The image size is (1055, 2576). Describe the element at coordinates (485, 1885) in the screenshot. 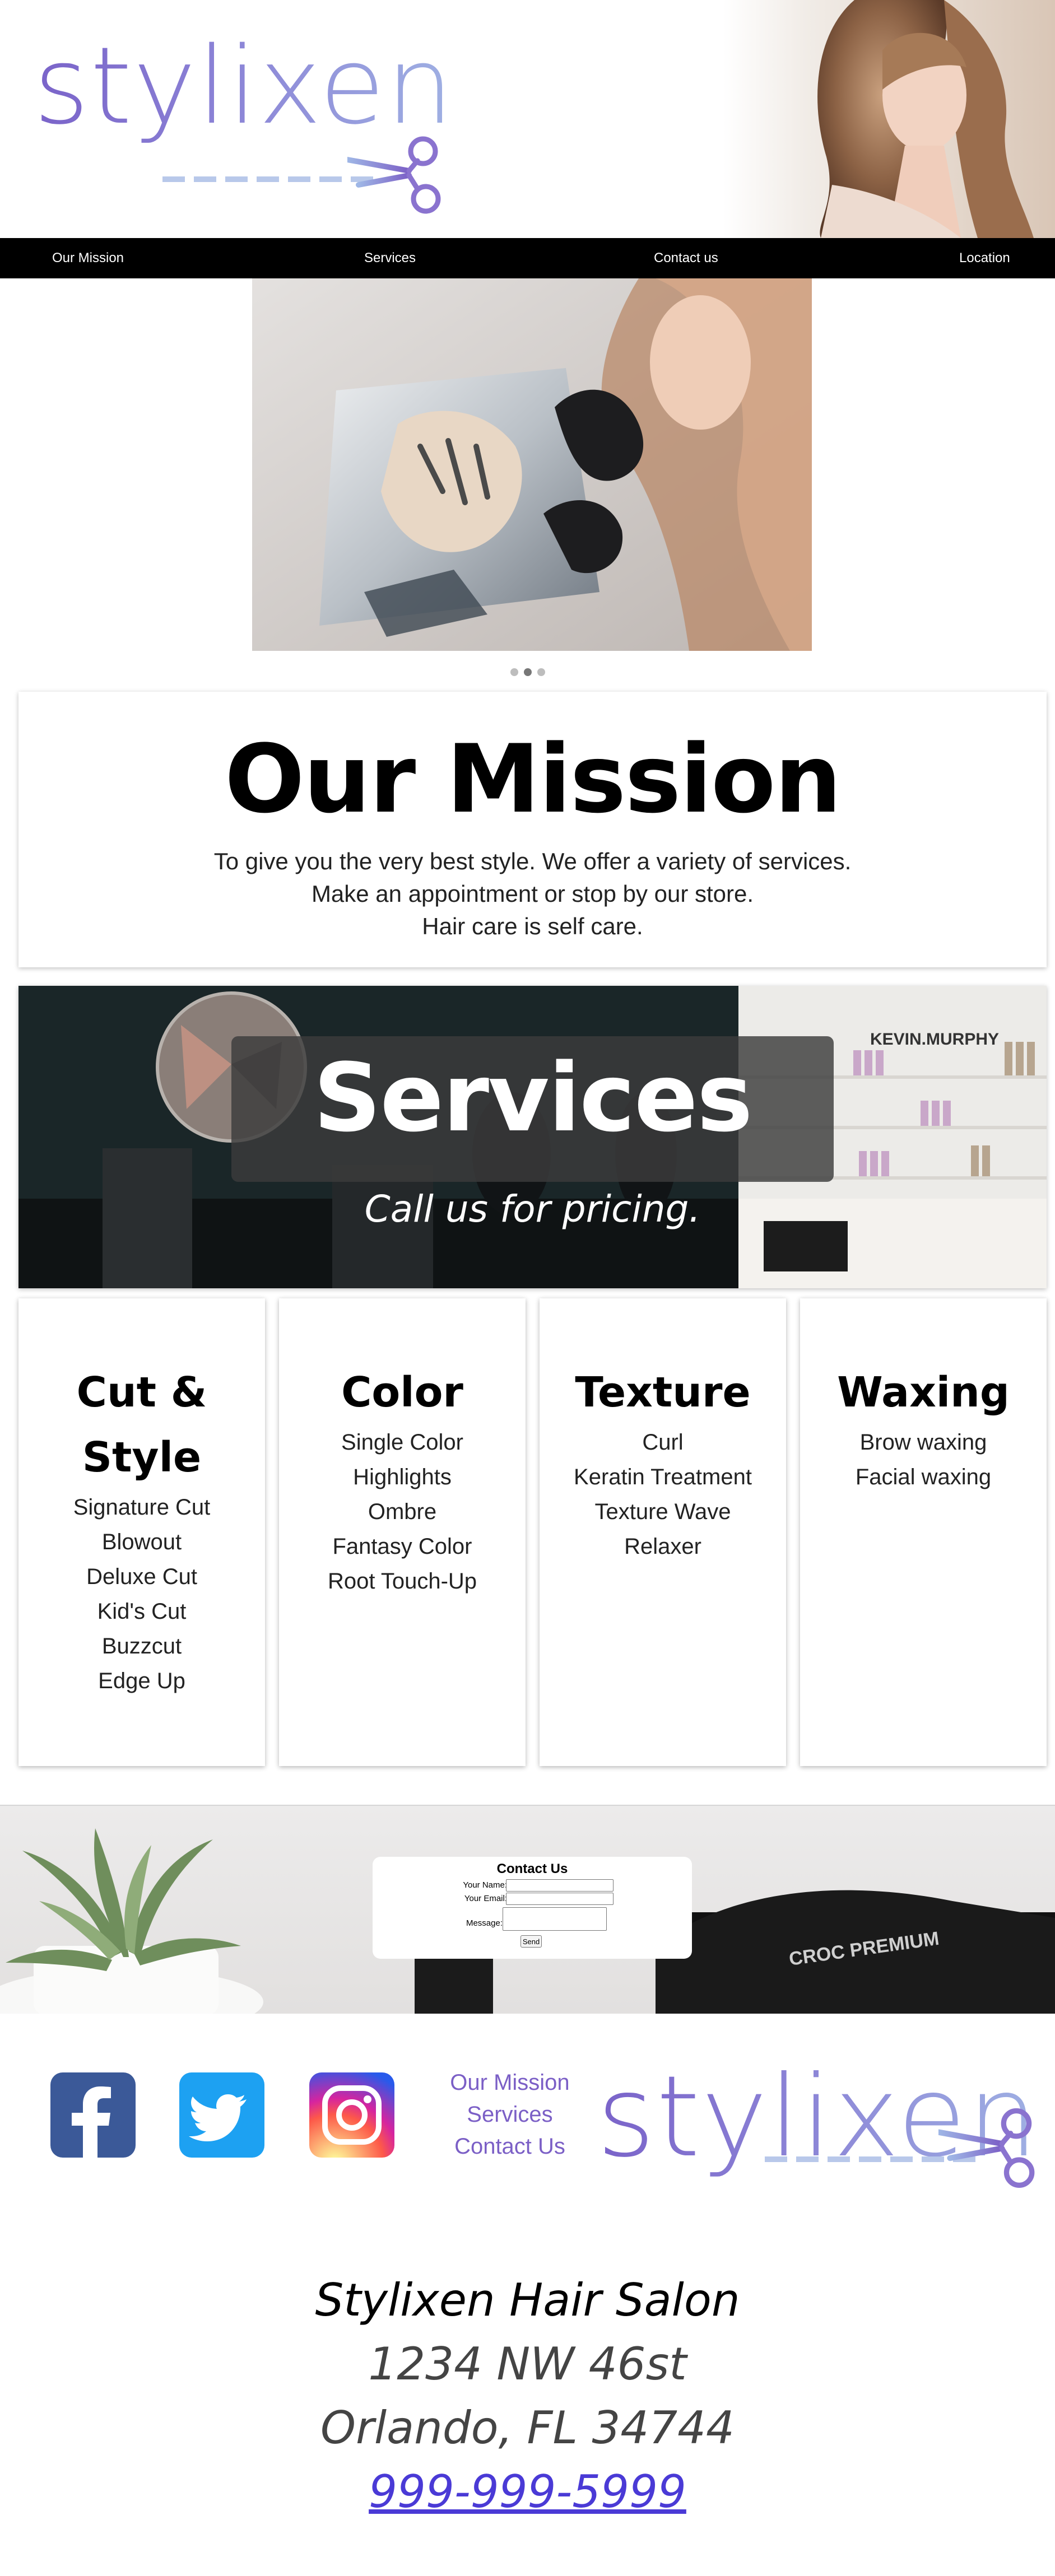

I see `name-label: Your Name:` at that location.